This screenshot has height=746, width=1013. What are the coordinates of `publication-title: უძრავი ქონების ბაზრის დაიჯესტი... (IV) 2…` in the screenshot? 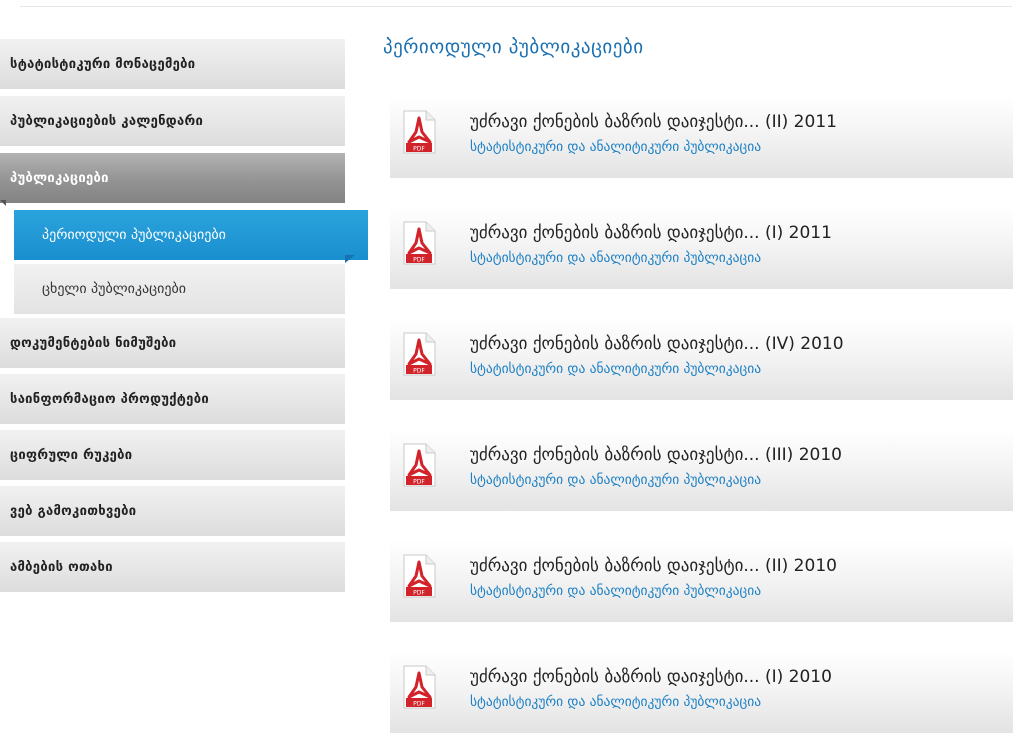 It's located at (657, 344).